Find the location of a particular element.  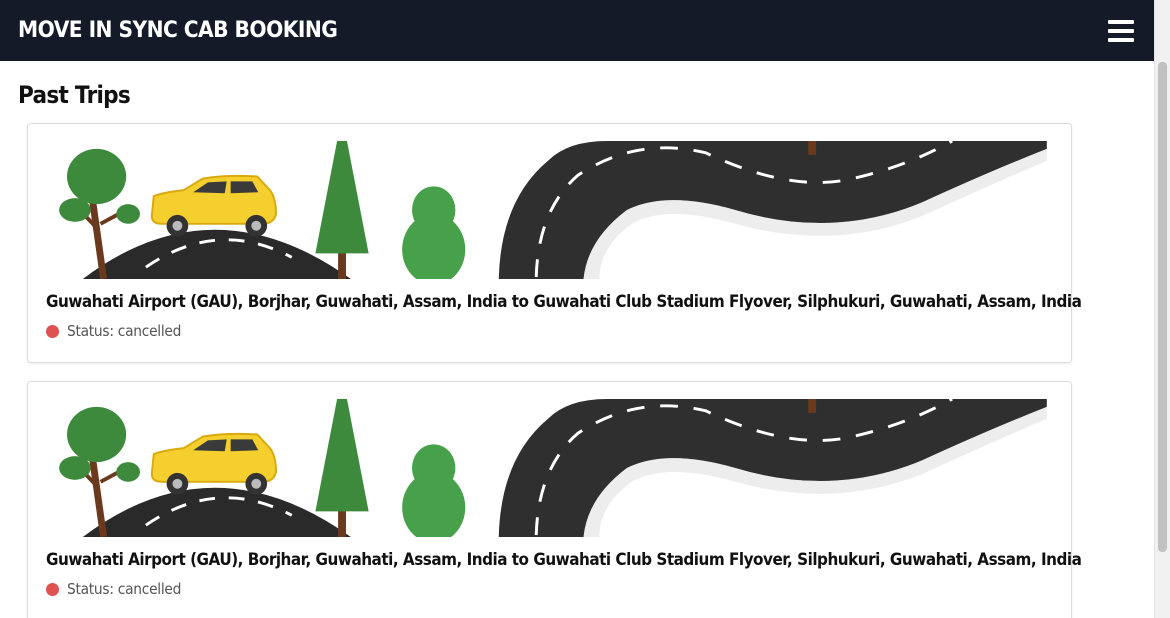

hamburger-menu-icon is located at coordinates (1121, 30).